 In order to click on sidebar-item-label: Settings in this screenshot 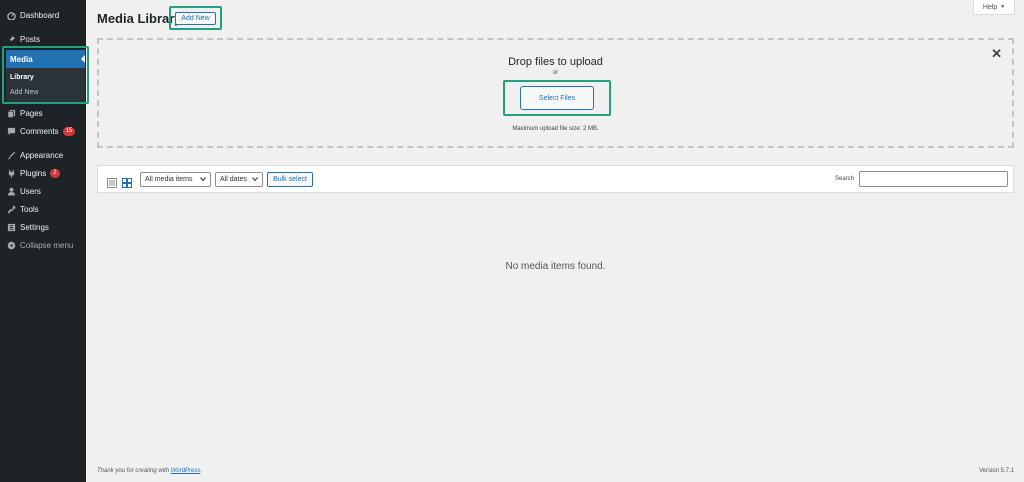, I will do `click(34, 227)`.